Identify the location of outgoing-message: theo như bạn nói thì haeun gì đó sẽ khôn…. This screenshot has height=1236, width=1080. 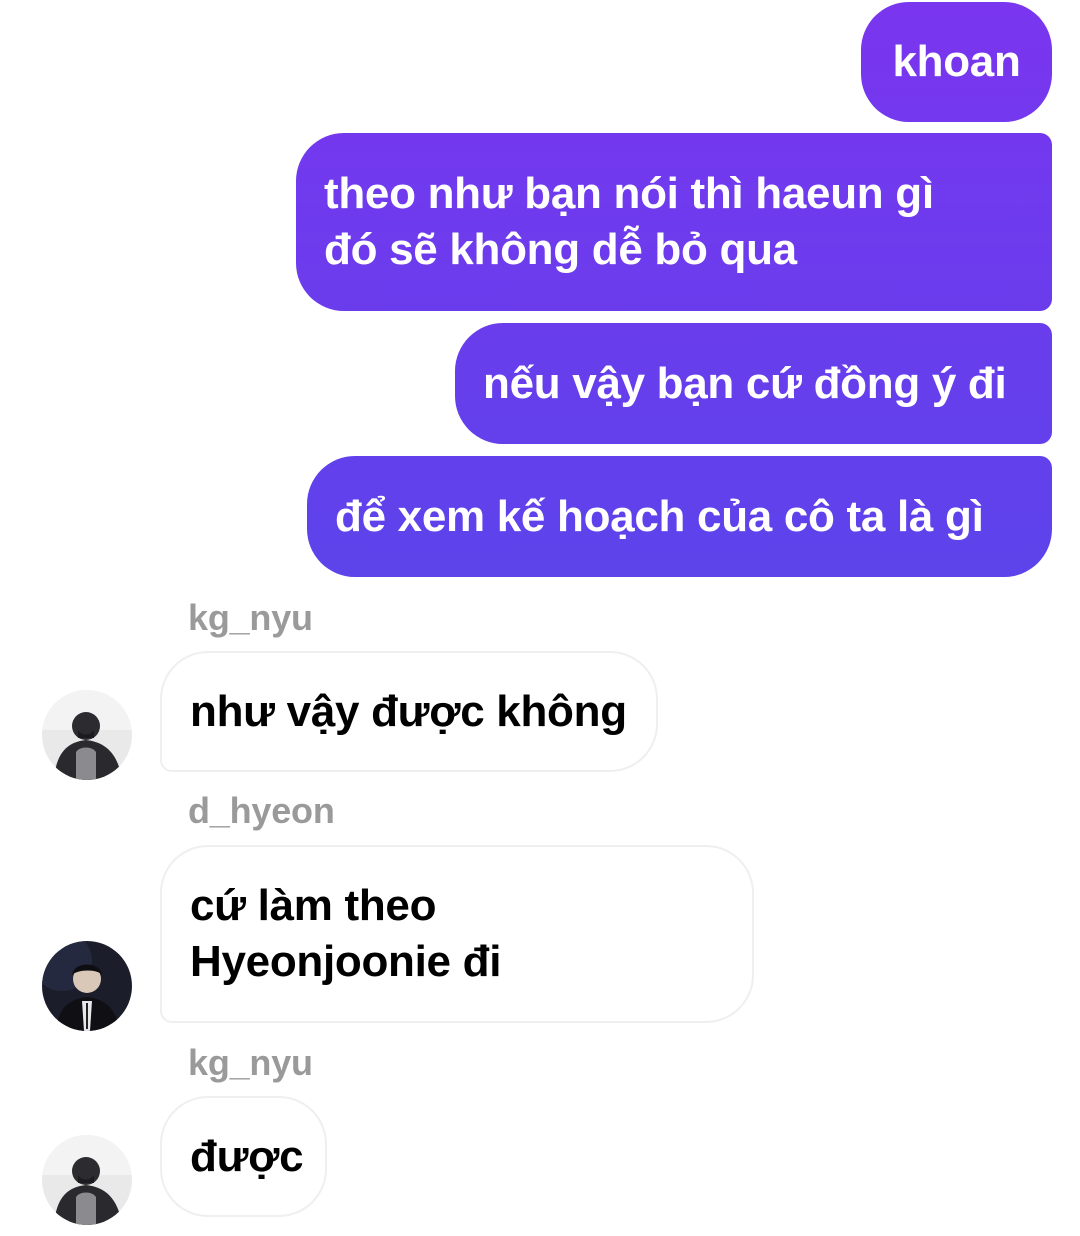
(674, 222).